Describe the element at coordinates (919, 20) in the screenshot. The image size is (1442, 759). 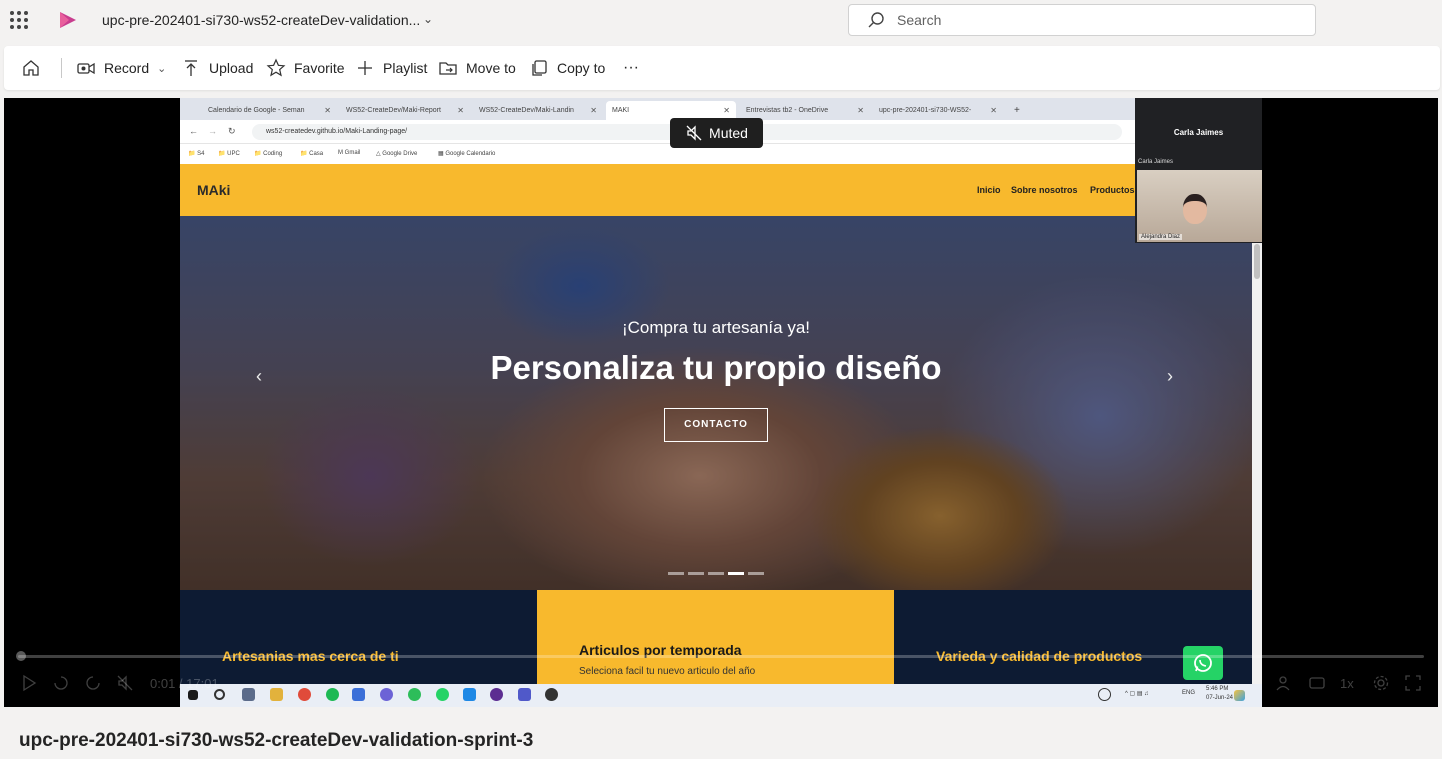
I see `search-input: Search` at that location.